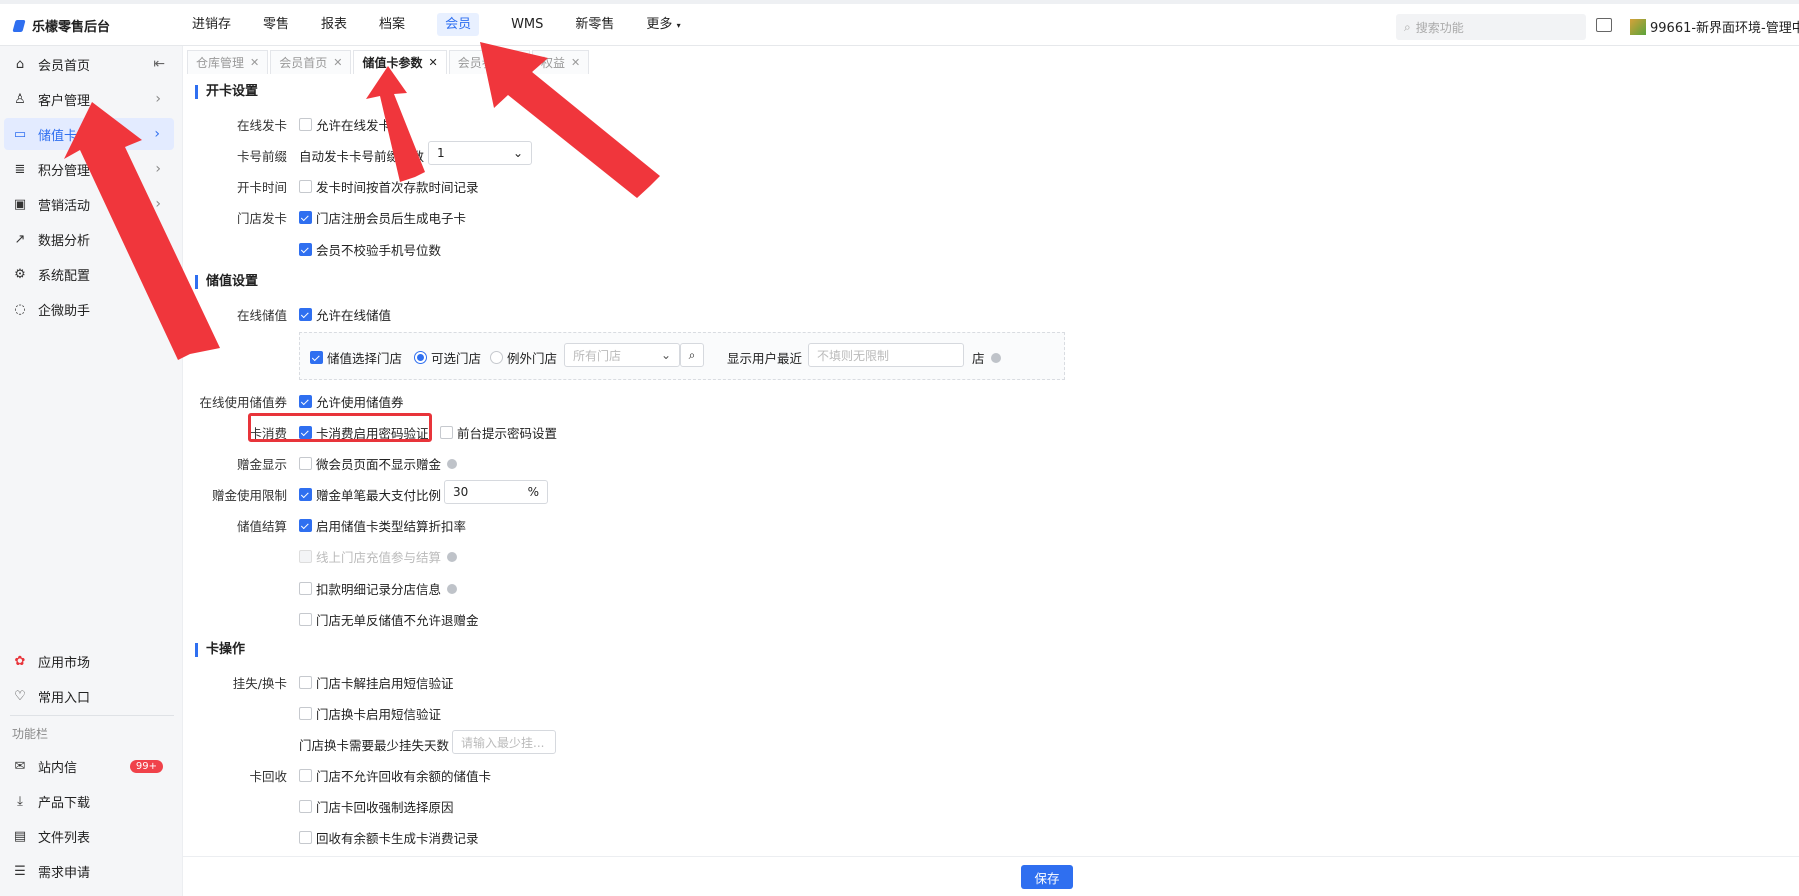  Describe the element at coordinates (87, 801) in the screenshot. I see `sidebar-item-downloads: ⤓ 产品下载` at that location.